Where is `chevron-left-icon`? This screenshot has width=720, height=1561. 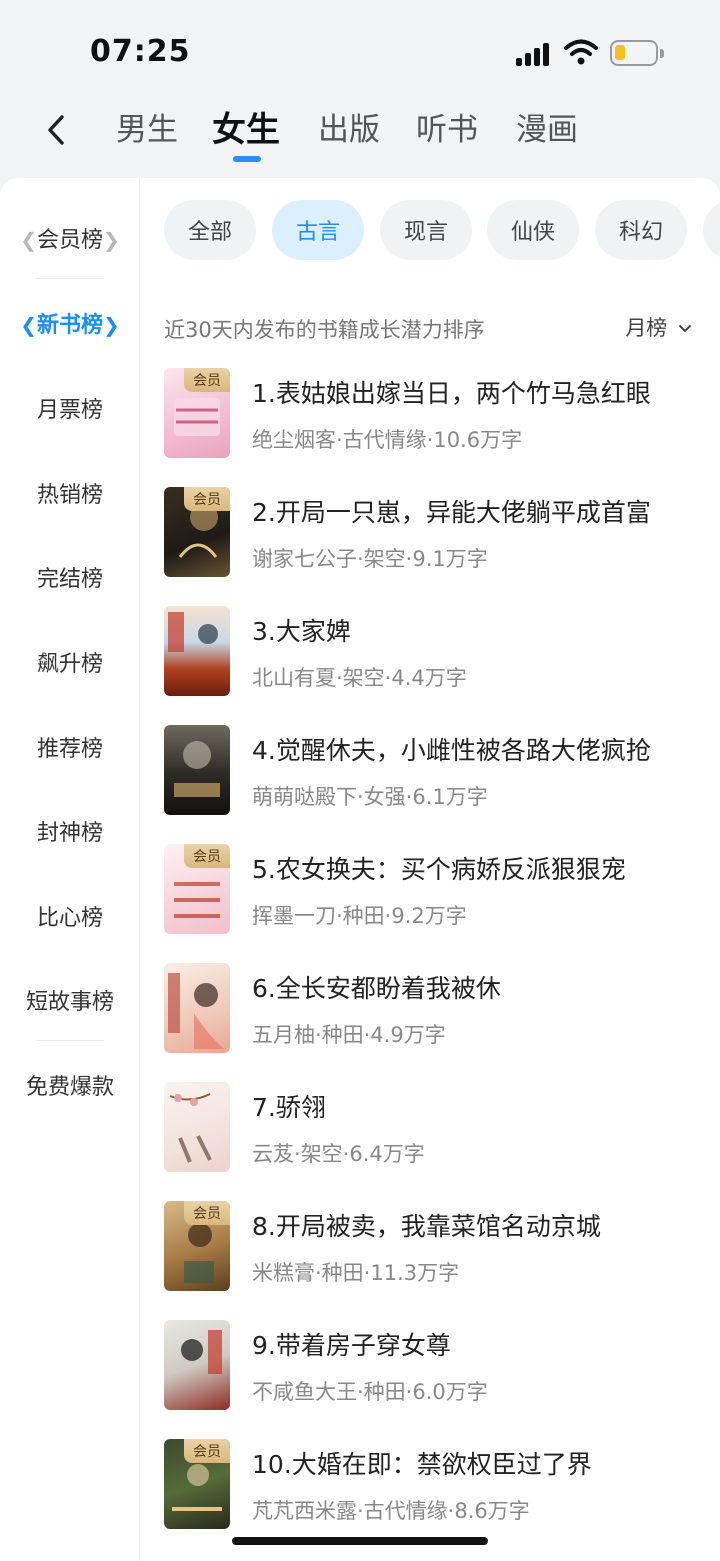
chevron-left-icon is located at coordinates (56, 130).